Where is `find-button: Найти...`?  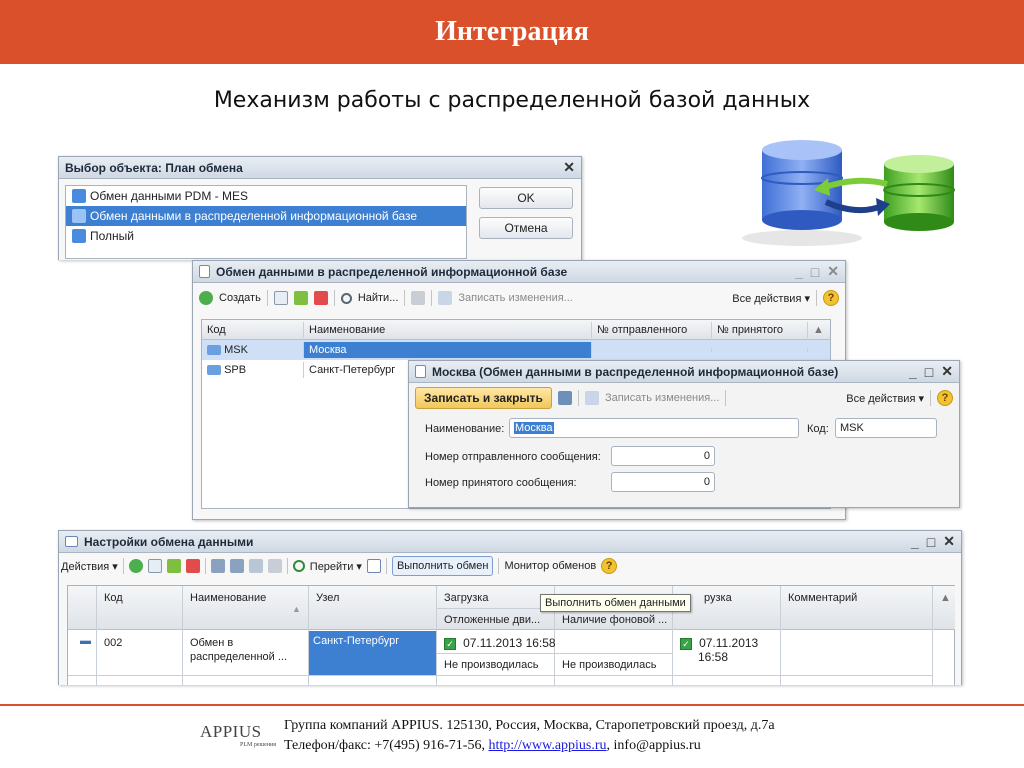 find-button: Найти... is located at coordinates (378, 298).